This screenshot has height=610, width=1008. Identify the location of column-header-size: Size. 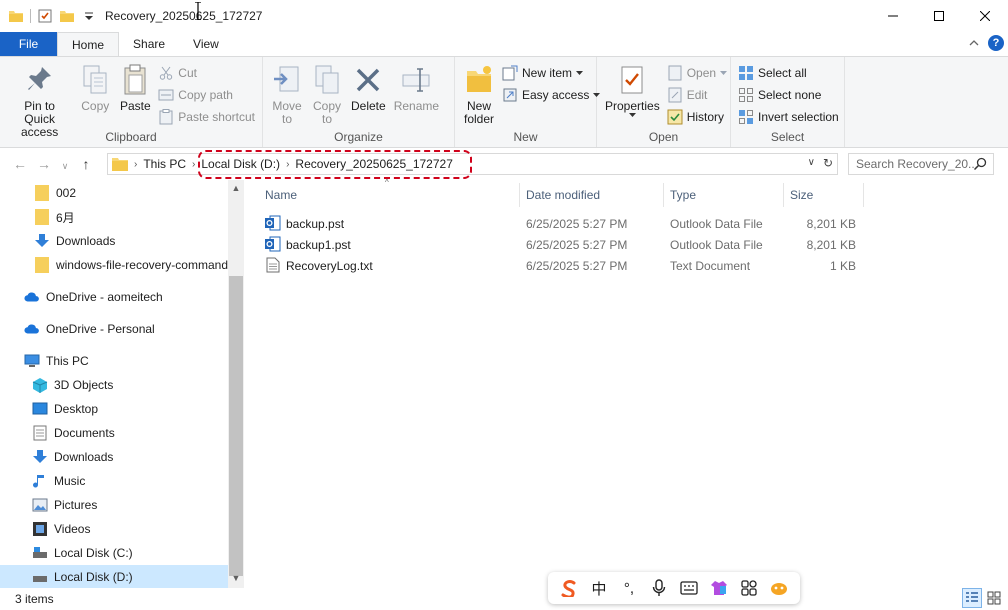
(801, 195).